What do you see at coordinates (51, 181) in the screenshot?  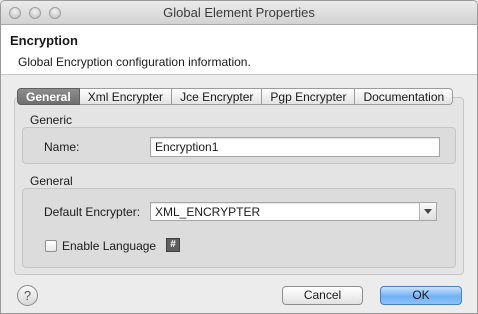 I see `general-group-label: General` at bounding box center [51, 181].